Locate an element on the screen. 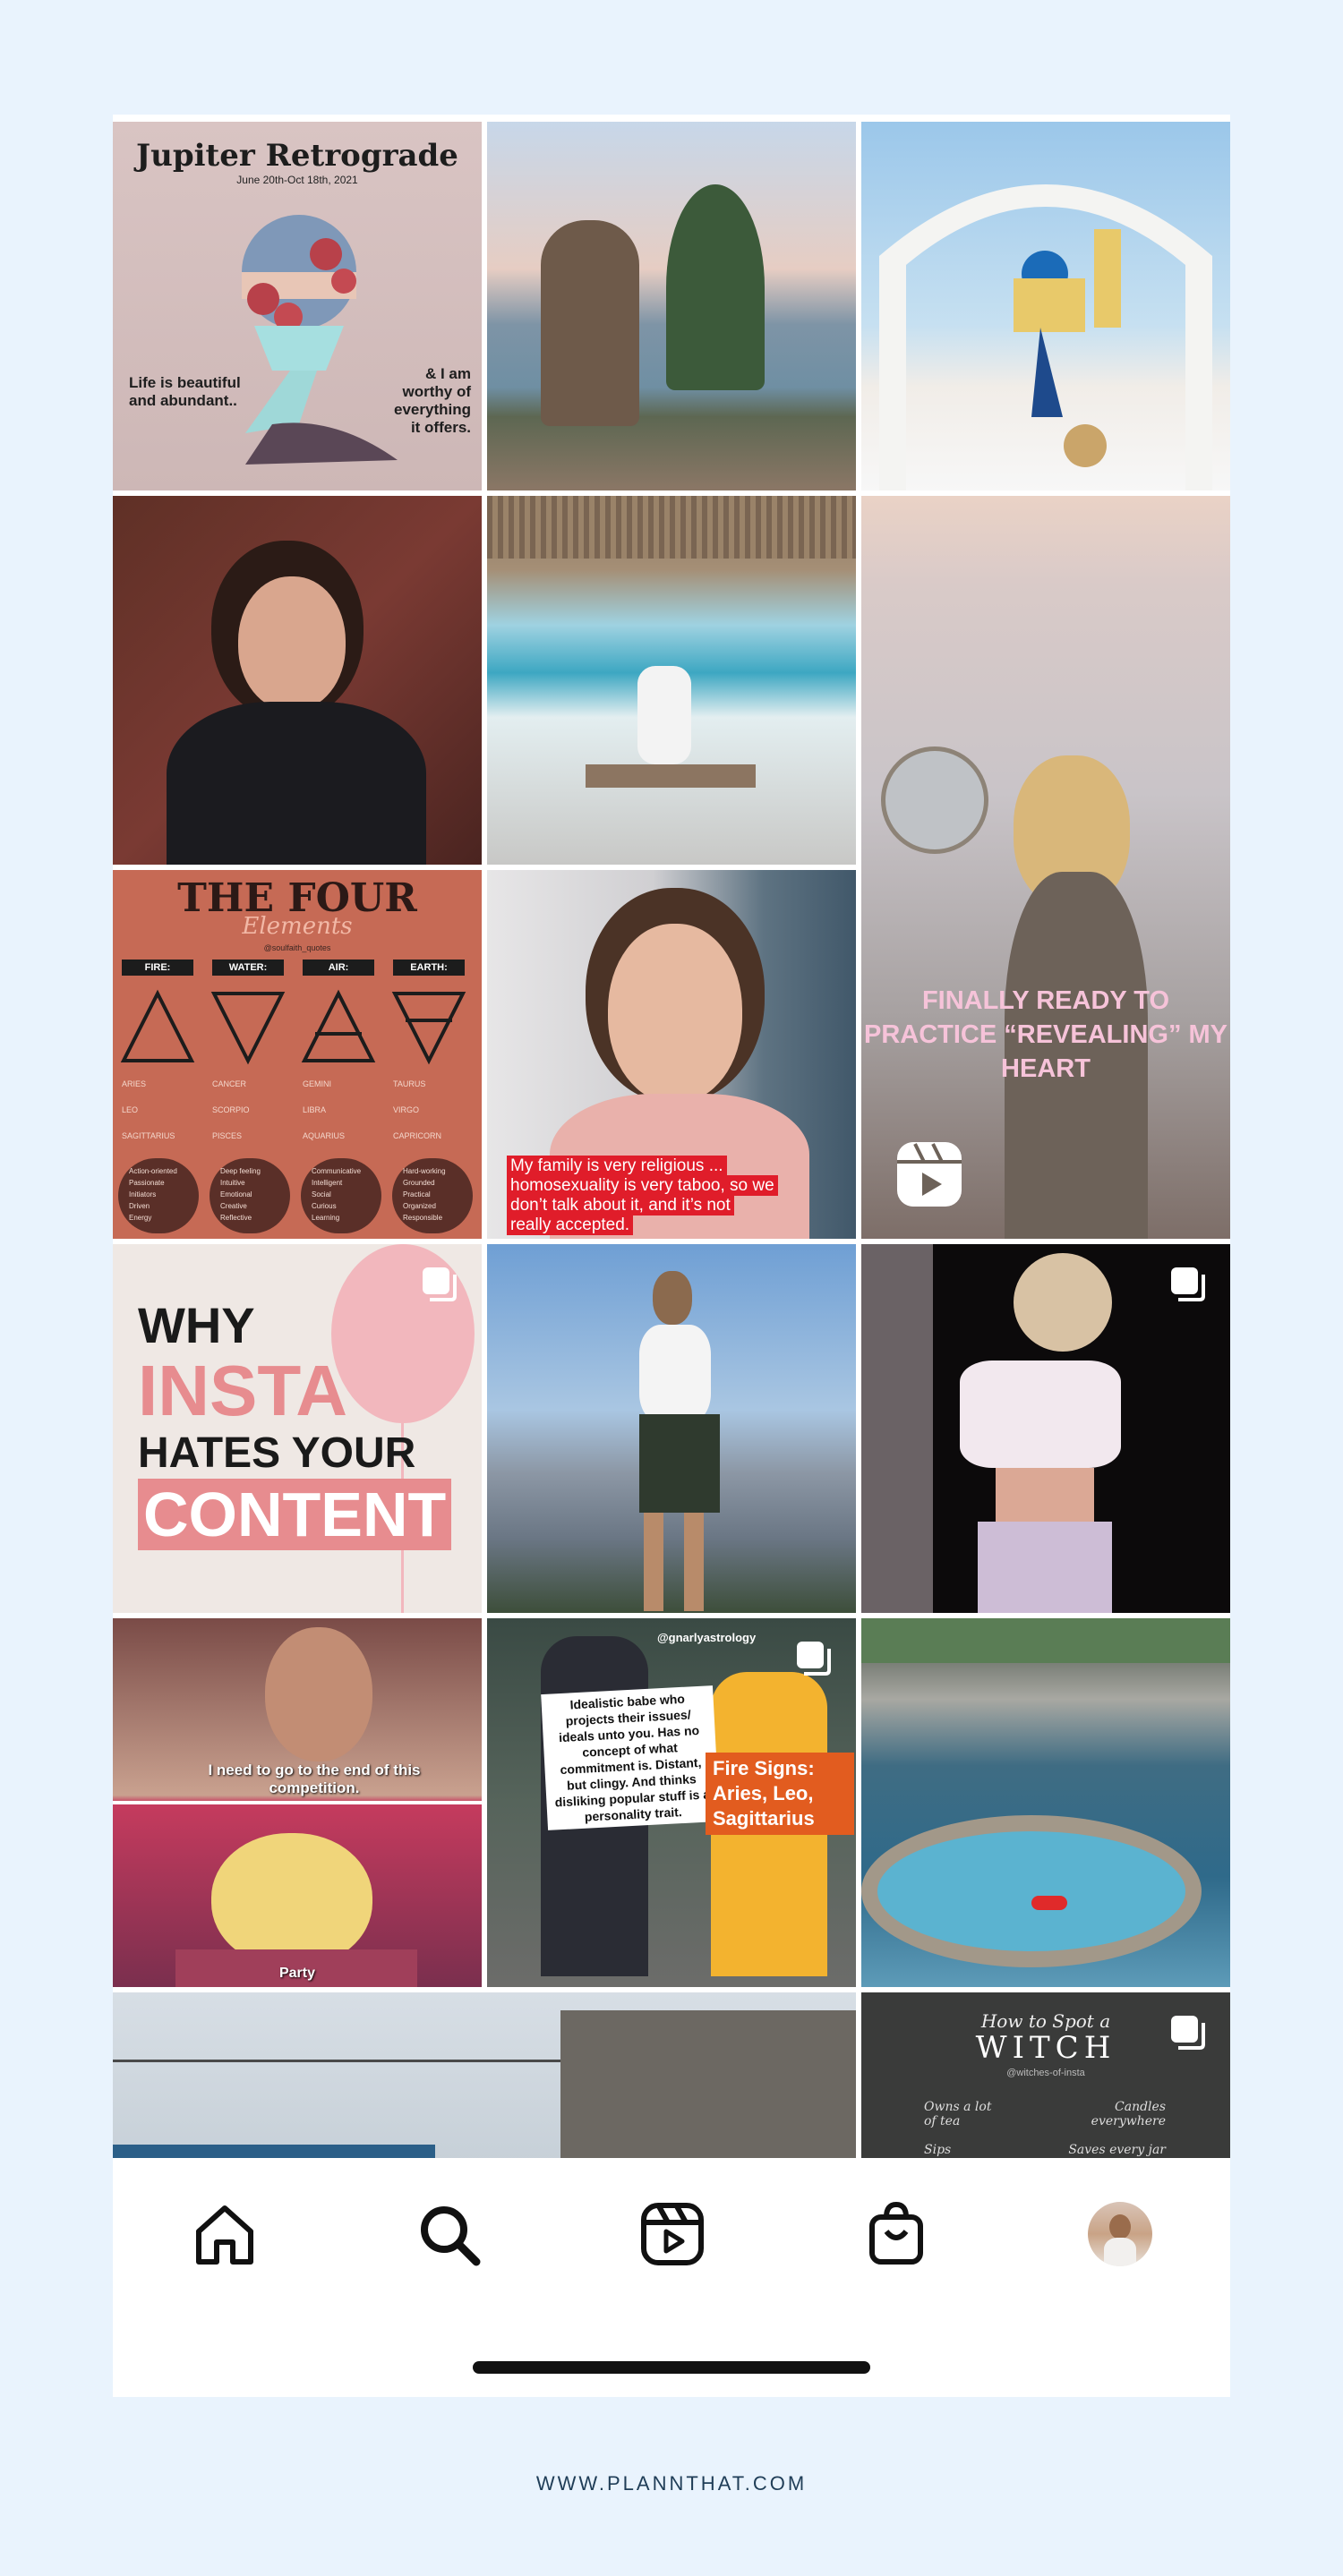  tab-shop is located at coordinates (896, 2234).